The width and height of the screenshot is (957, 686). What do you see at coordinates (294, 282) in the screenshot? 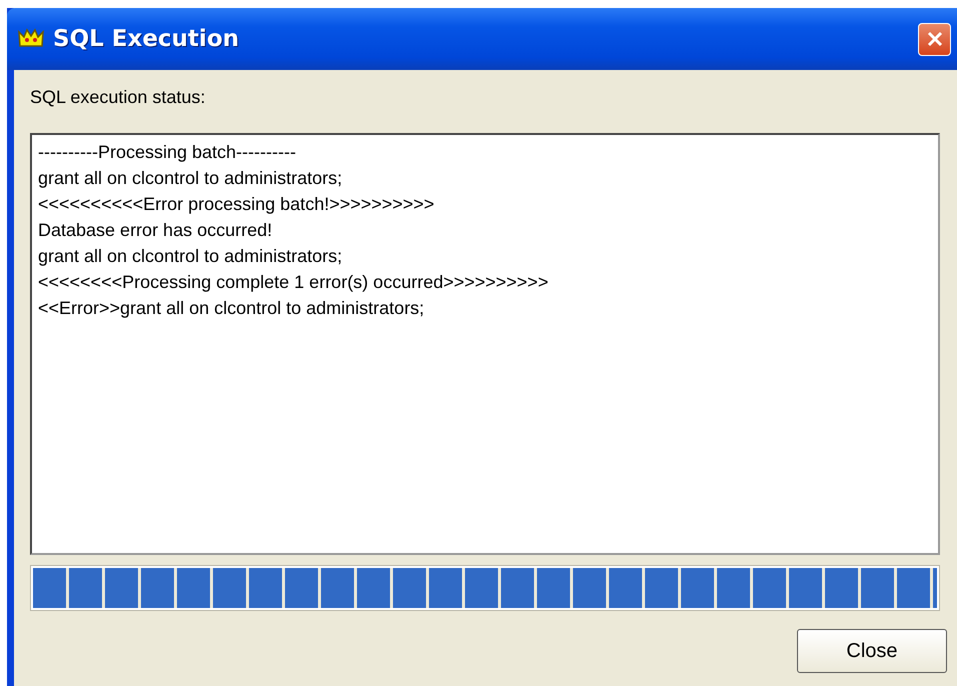
I see `log-line: <<<<<<<<Processing complete 1 error(s) occurred>>>>>>>>>>` at bounding box center [294, 282].